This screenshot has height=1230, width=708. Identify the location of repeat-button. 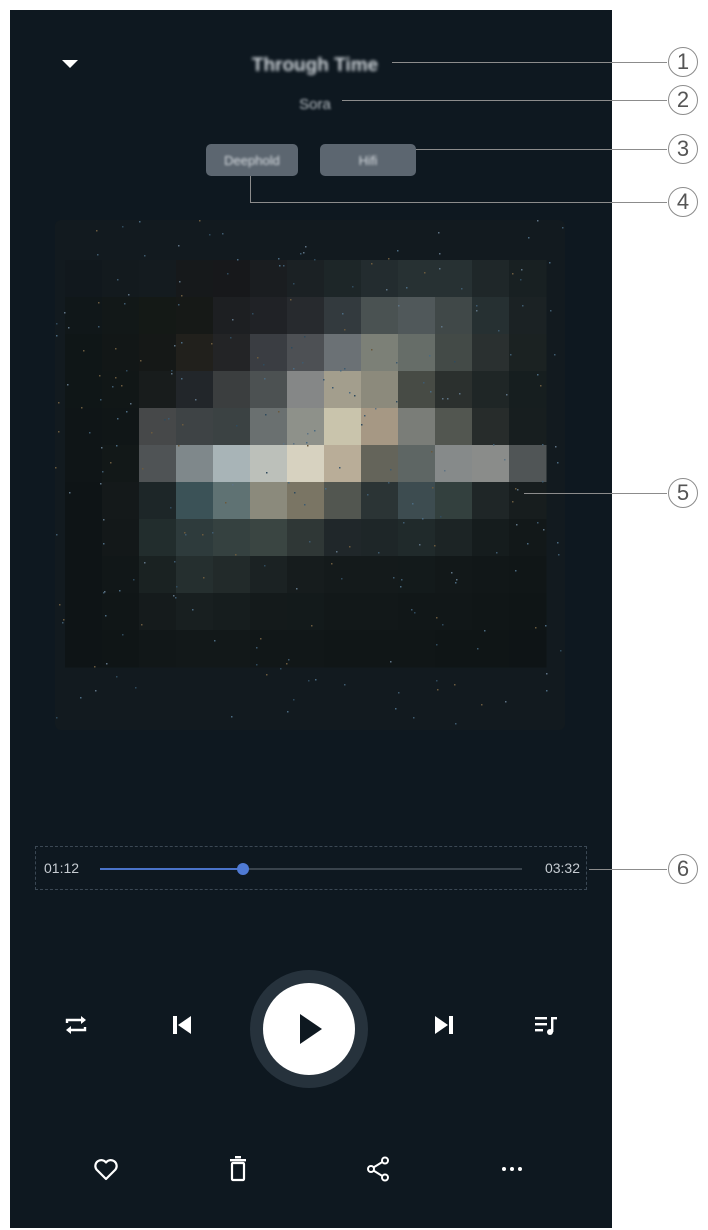
(76, 1025).